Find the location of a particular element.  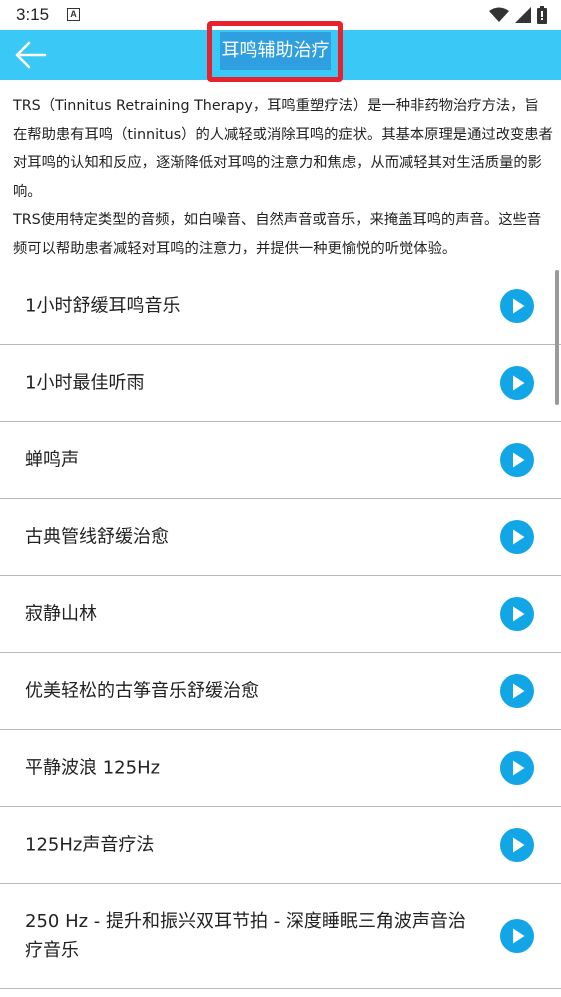

back-button is located at coordinates (31, 55).